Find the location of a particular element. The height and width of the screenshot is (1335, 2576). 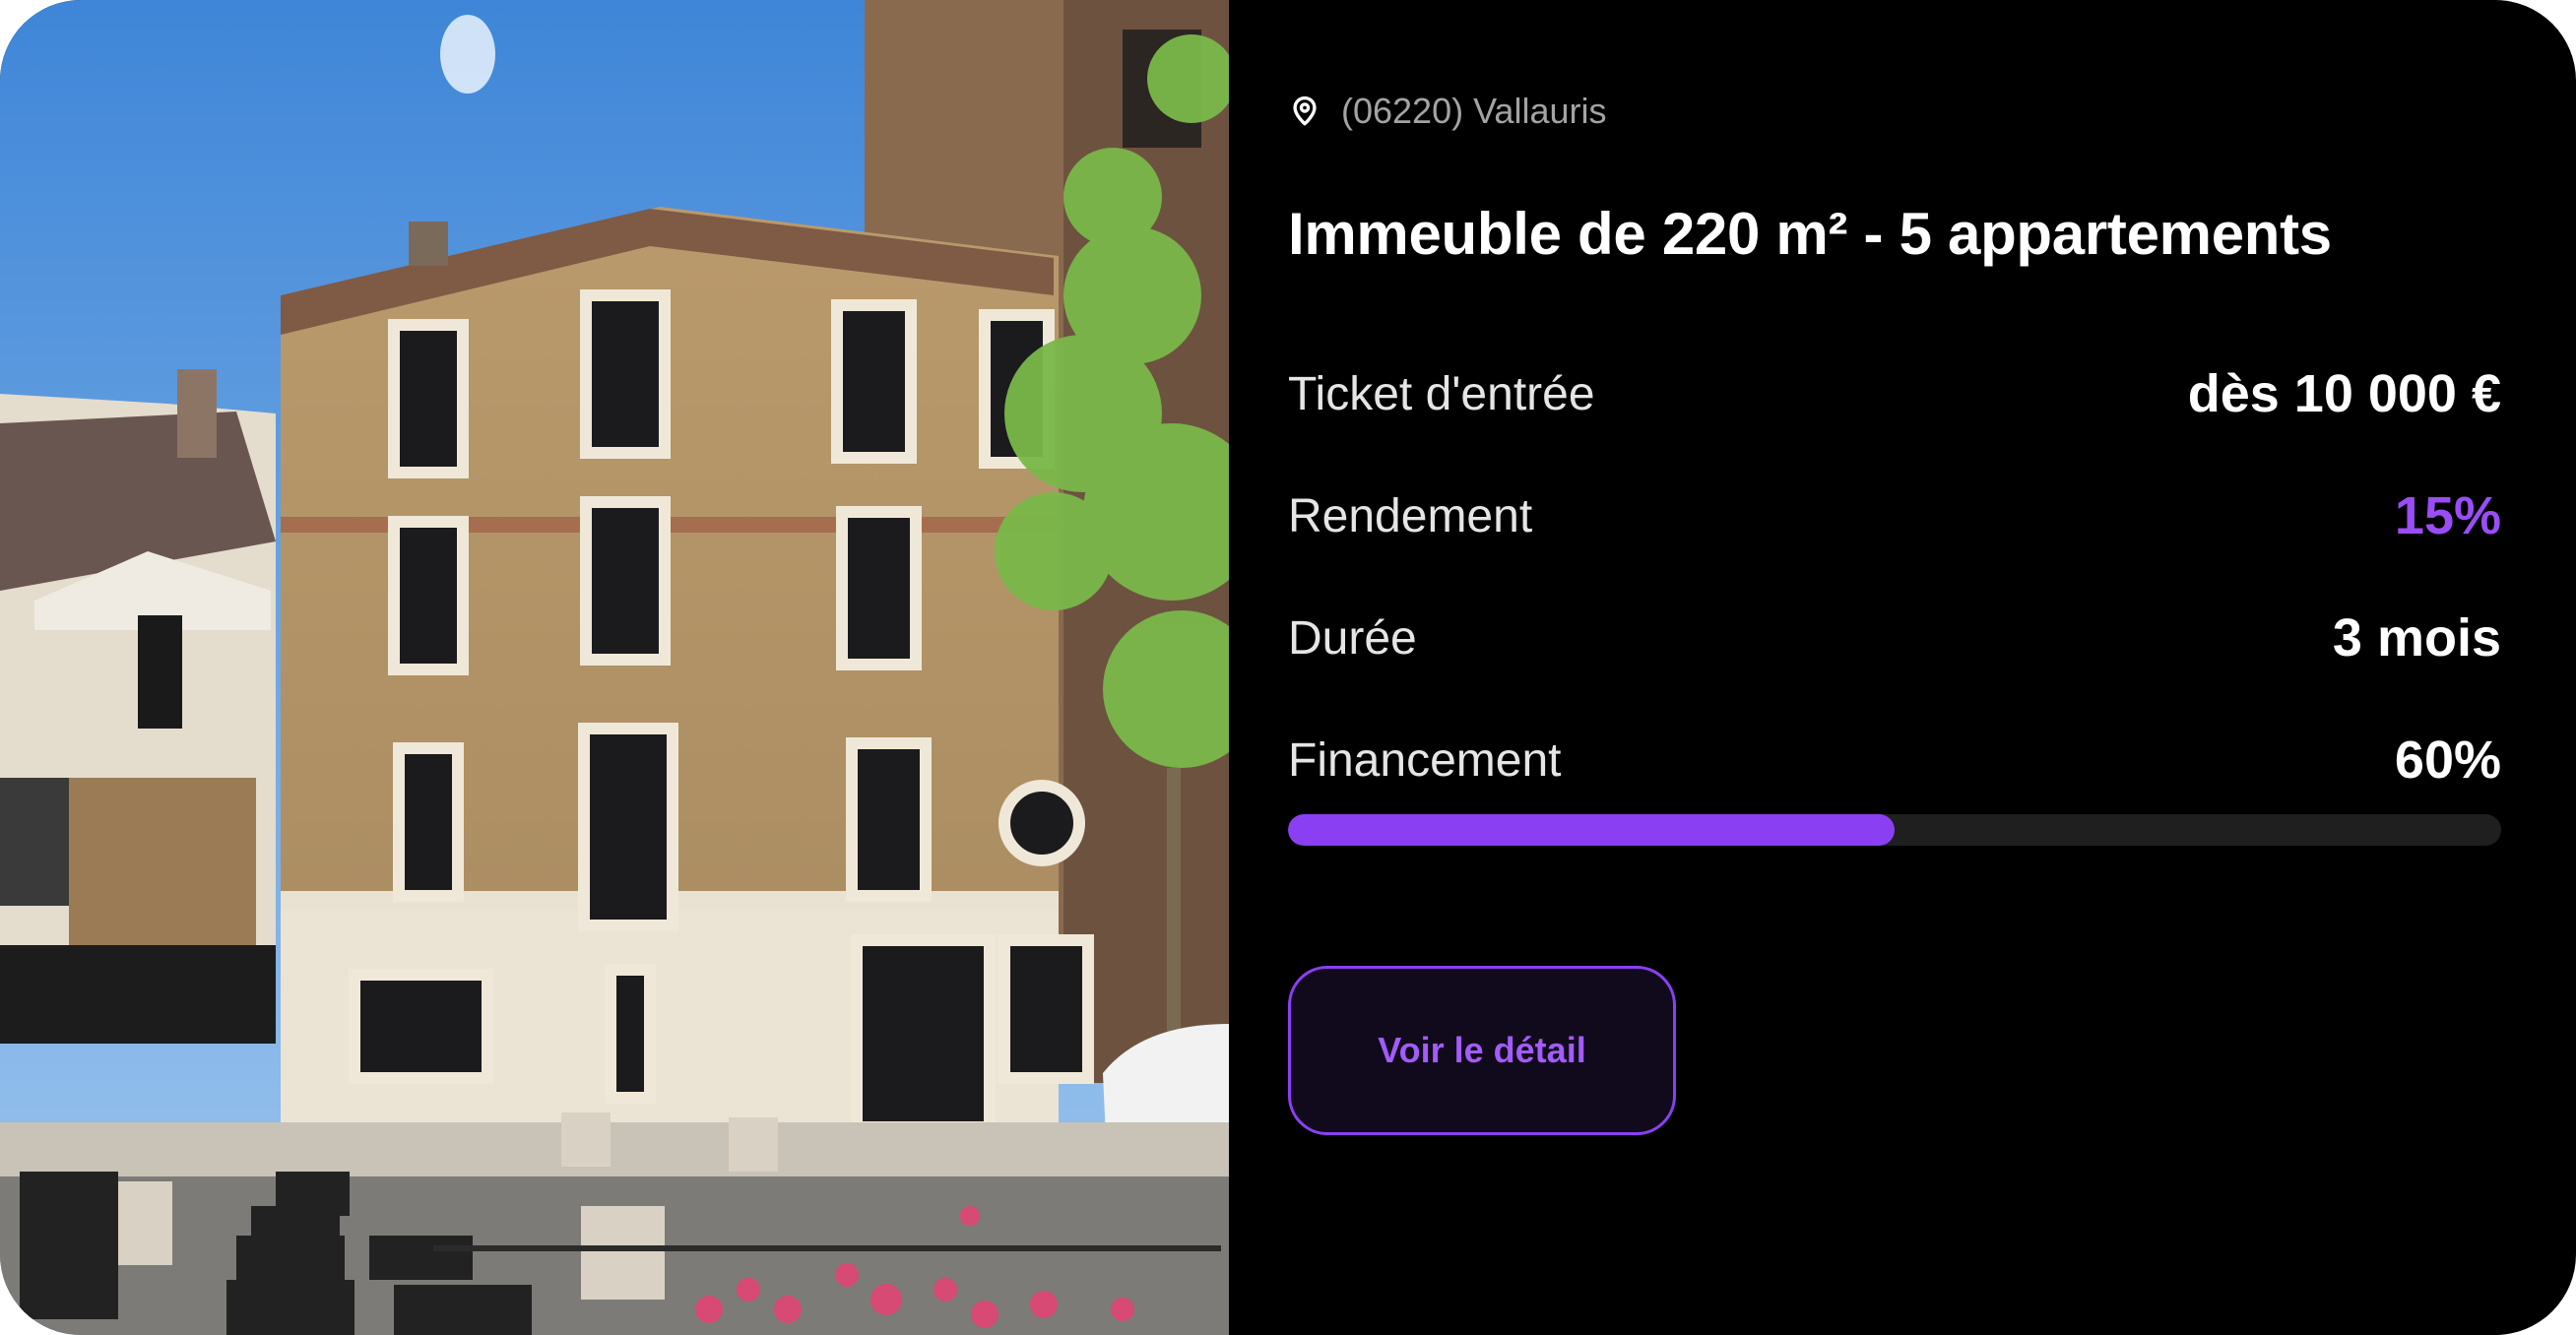

detail-row-yield: Rendement 15% is located at coordinates (1894, 515).